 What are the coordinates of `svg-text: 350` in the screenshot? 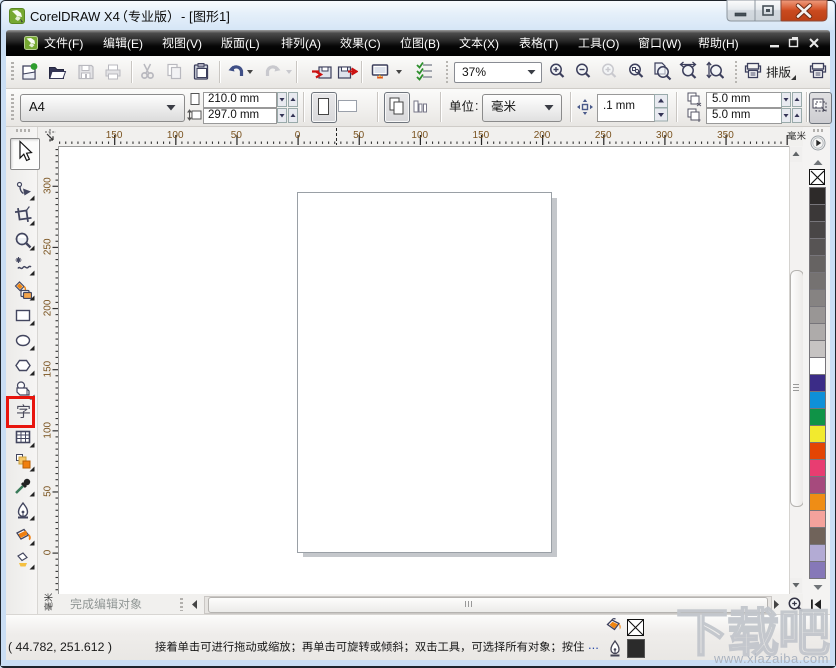 It's located at (725, 135).